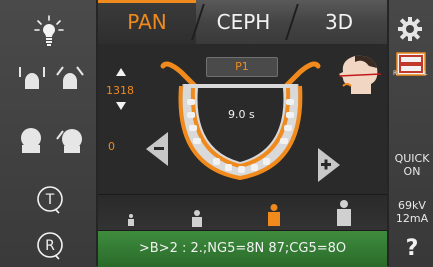 This screenshot has width=433, height=267. I want to click on quick-toggle: QUICK ON, so click(411, 165).